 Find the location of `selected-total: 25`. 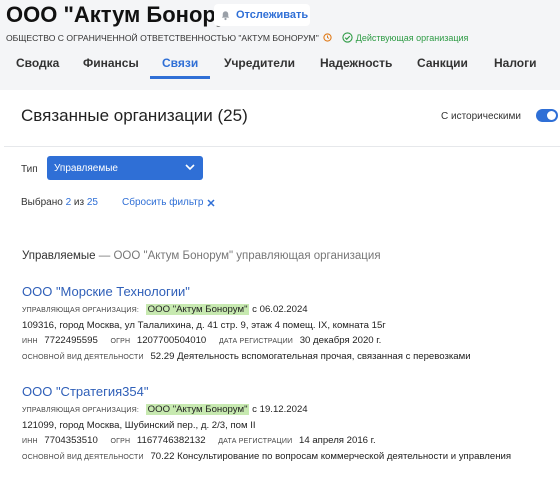

selected-total: 25 is located at coordinates (92, 202).